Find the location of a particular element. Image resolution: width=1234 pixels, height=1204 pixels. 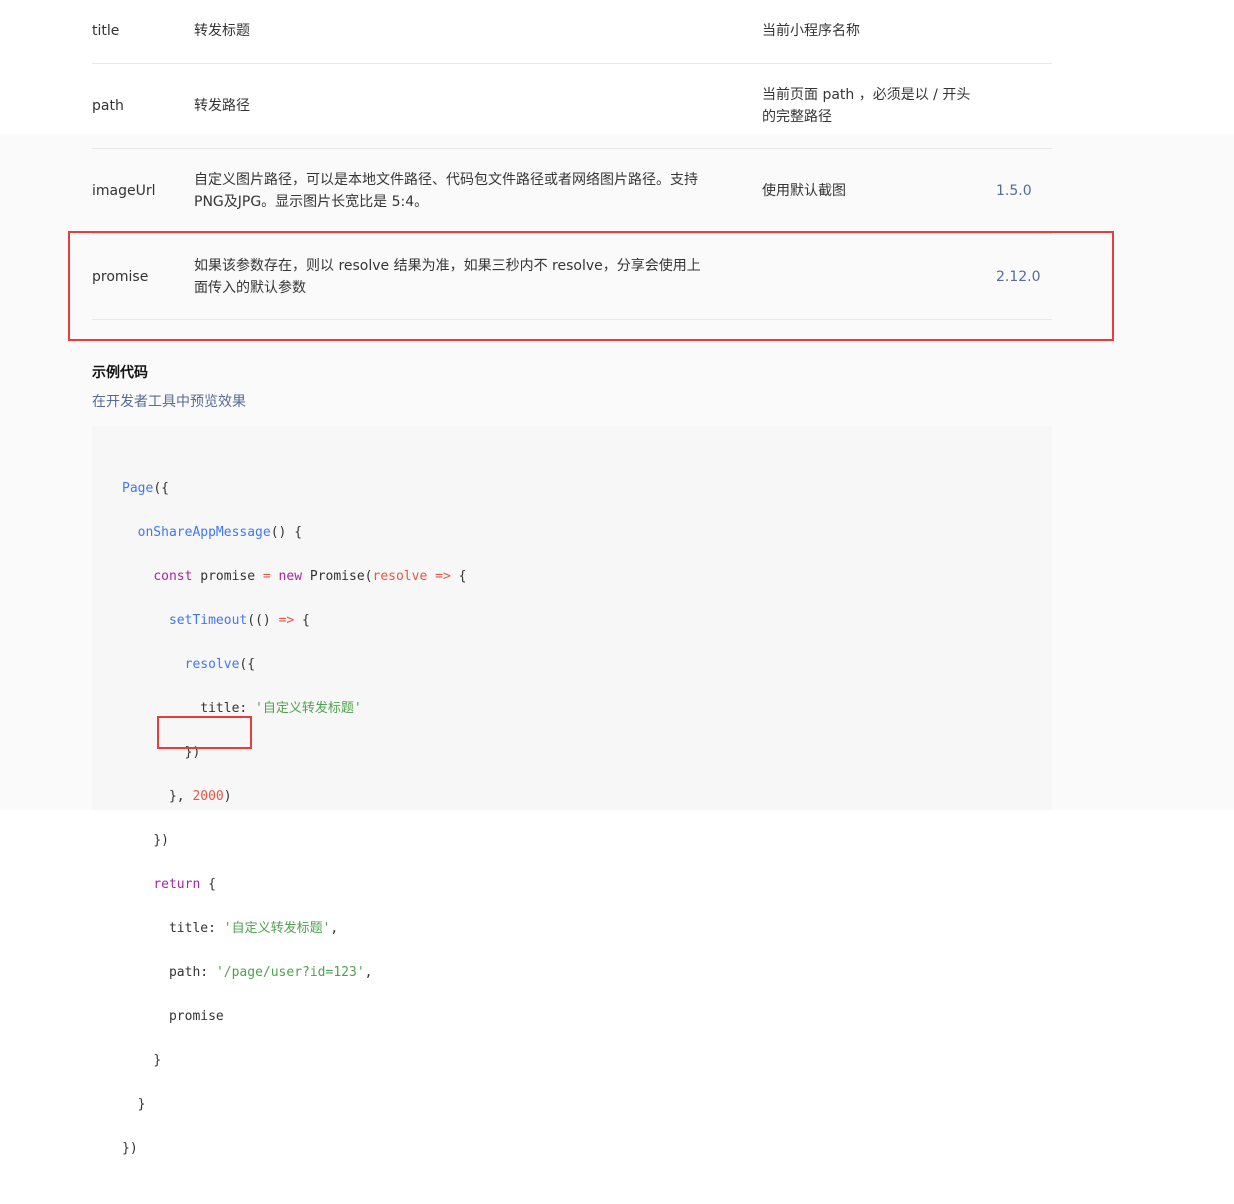

param-name: title is located at coordinates (106, 31).